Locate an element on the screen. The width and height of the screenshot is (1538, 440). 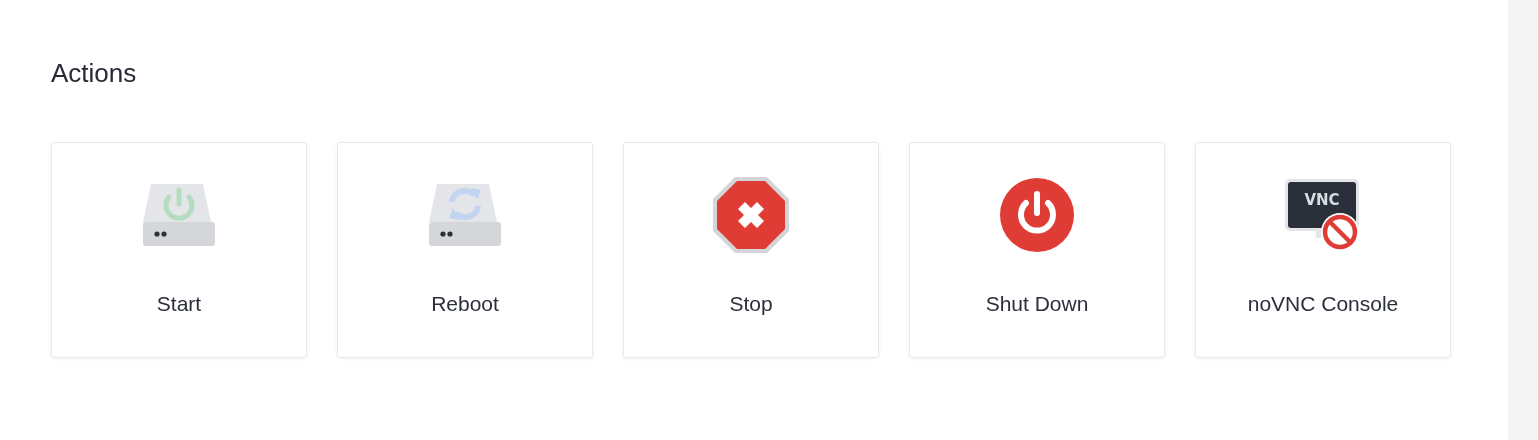
action-card: Start is located at coordinates (179, 250).